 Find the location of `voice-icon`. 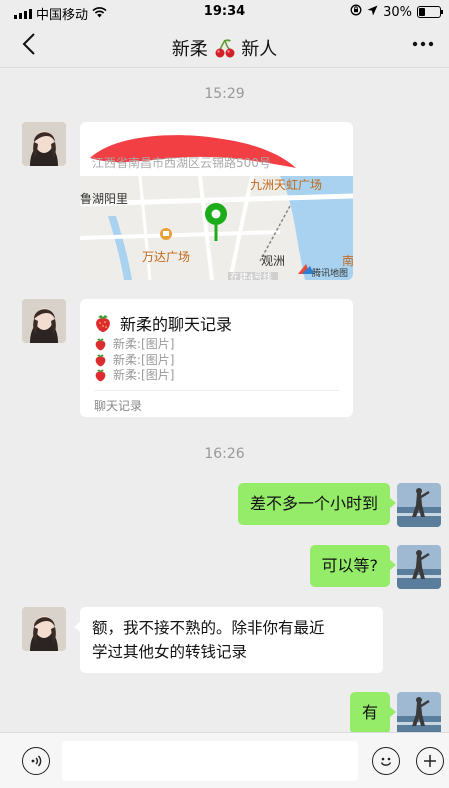

voice-icon is located at coordinates (36, 761).